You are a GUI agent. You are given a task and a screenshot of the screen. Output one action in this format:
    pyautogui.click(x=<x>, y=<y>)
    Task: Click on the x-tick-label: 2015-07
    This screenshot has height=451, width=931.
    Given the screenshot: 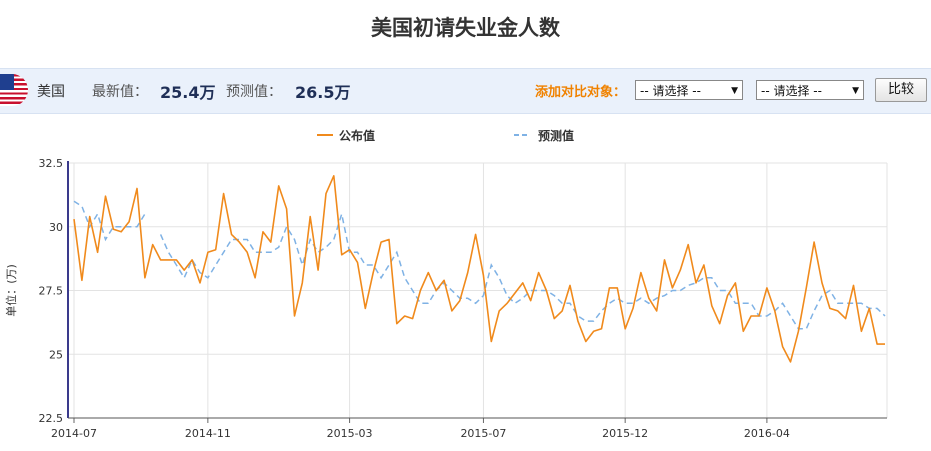 What is the action you would take?
    pyautogui.click(x=483, y=433)
    